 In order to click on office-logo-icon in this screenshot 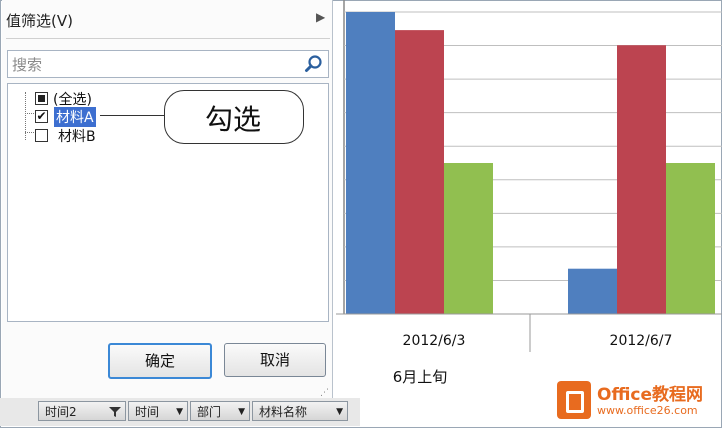, I will do `click(574, 400)`.